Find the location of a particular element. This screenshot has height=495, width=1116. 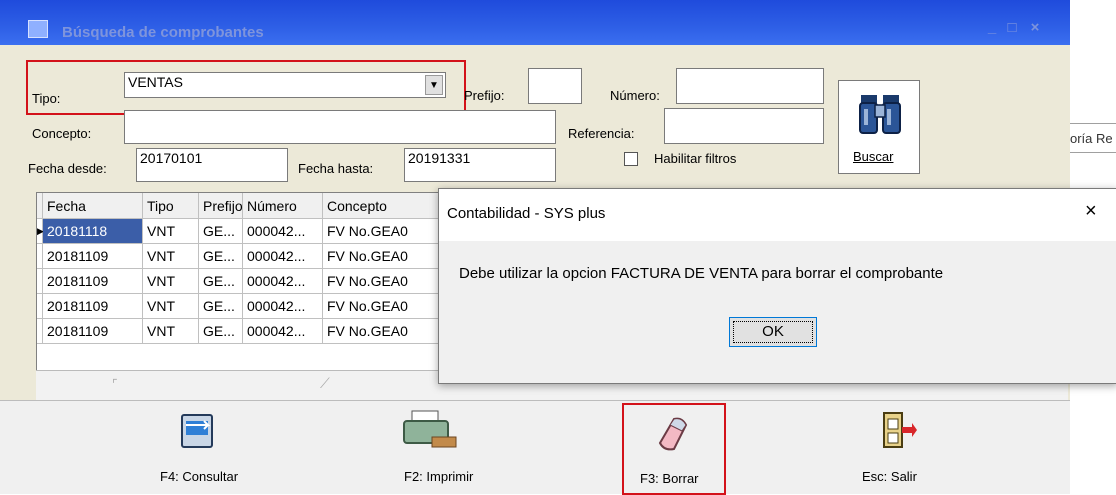

borrar-label: F3: Borrar is located at coordinates (669, 478).